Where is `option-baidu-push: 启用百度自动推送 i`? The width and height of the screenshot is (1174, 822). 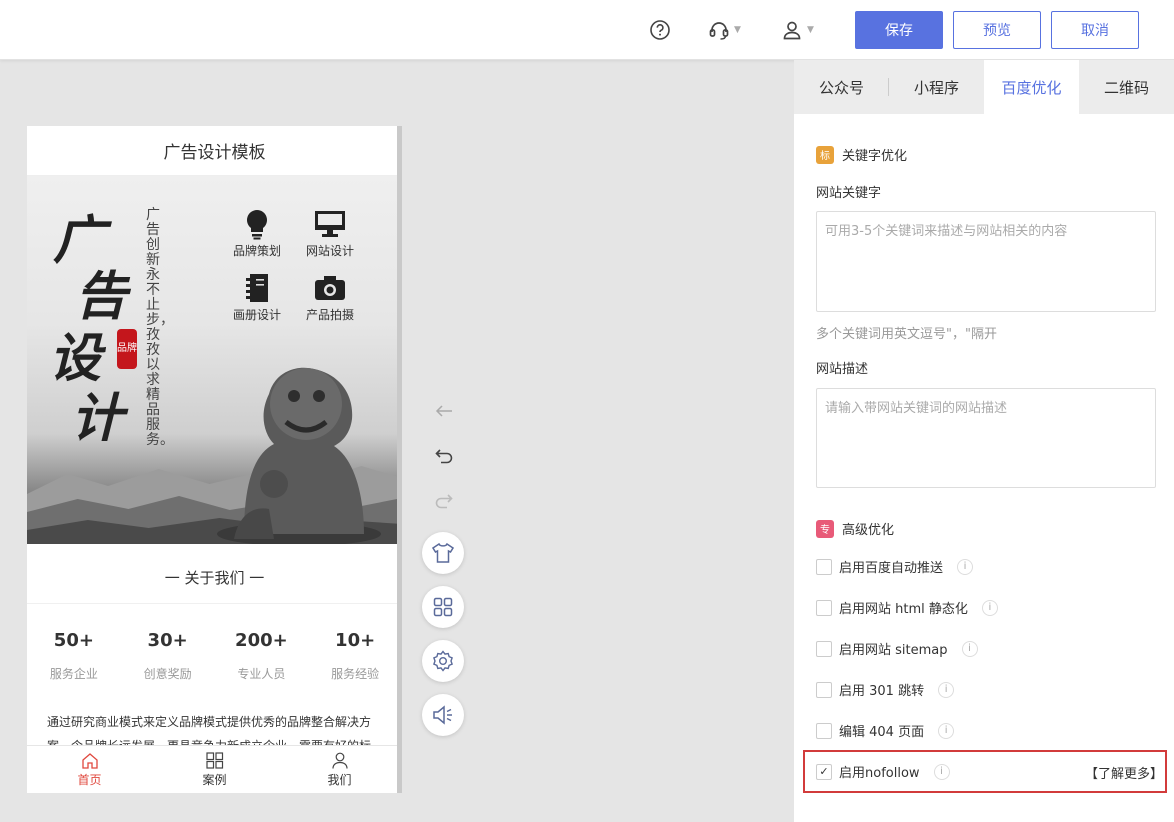
option-baidu-push: 启用百度自动推送 i is located at coordinates (895, 566).